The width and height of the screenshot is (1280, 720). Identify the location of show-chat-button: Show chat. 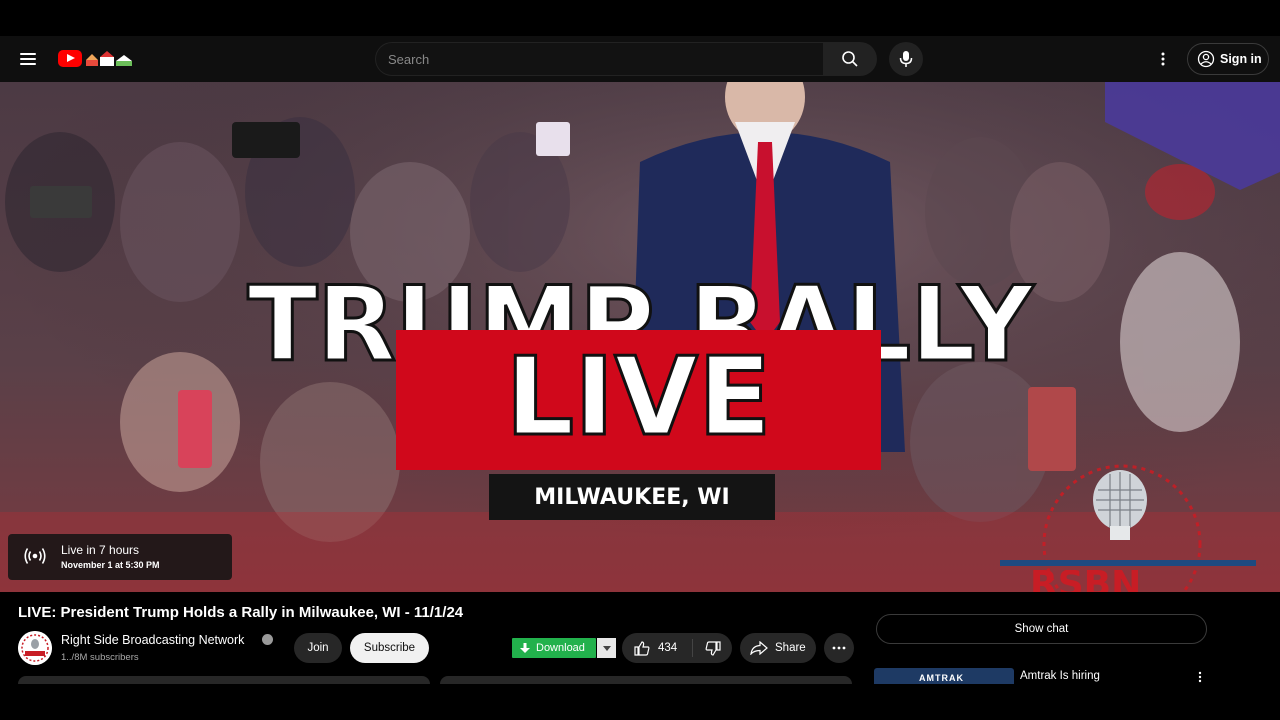
(1041, 629).